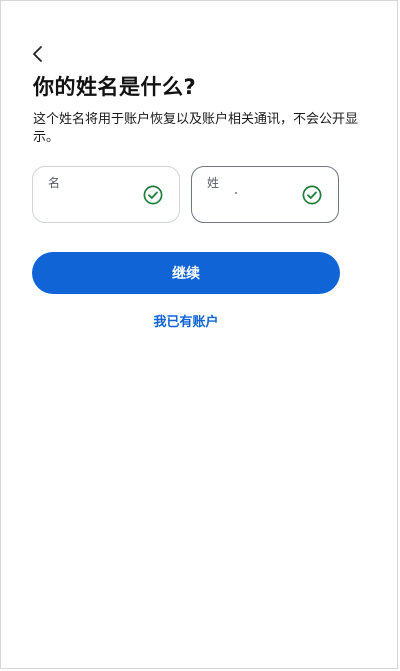  I want to click on chevron-left-icon, so click(37, 54).